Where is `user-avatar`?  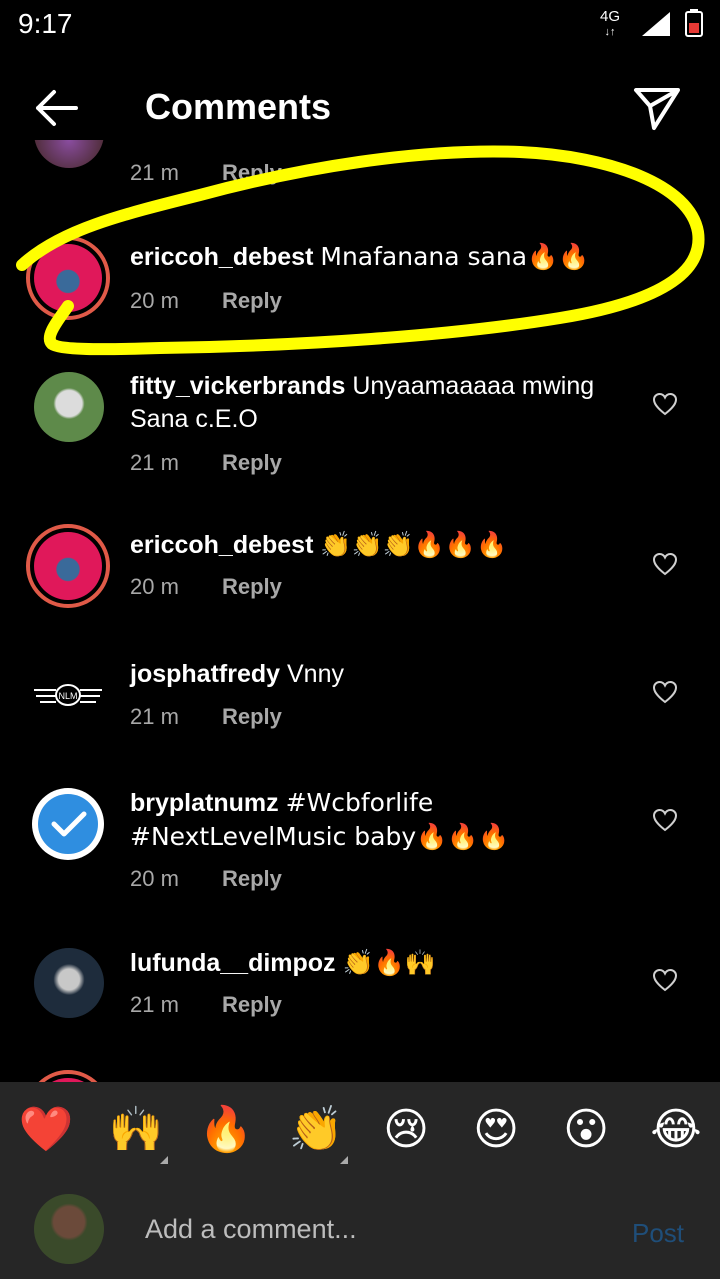 user-avatar is located at coordinates (69, 1229).